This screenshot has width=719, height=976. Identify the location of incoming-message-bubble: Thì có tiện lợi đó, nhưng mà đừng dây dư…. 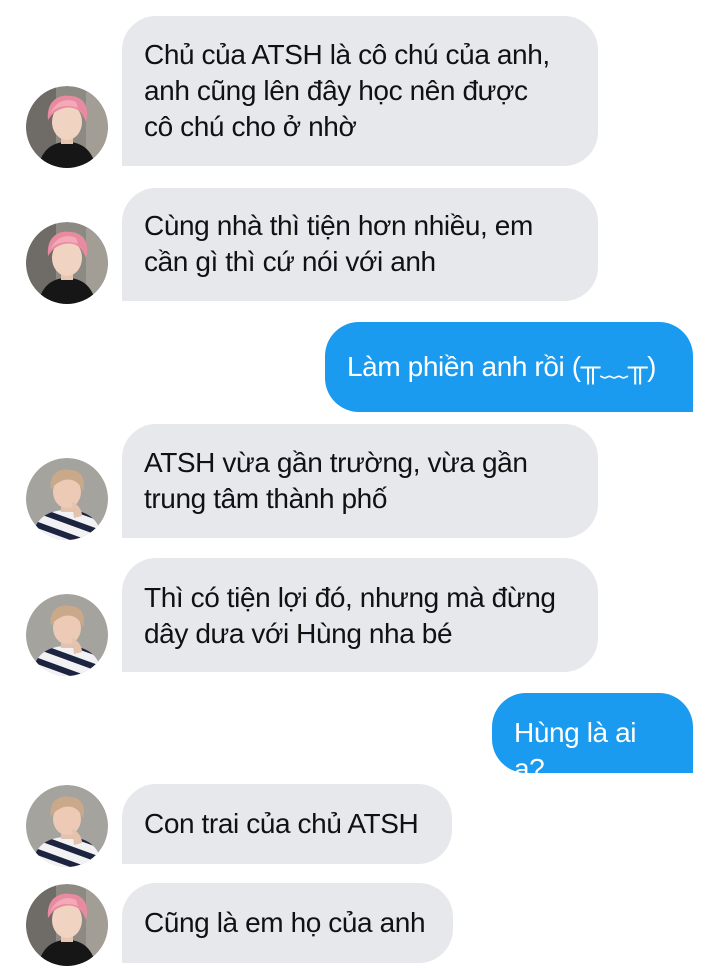
(360, 615).